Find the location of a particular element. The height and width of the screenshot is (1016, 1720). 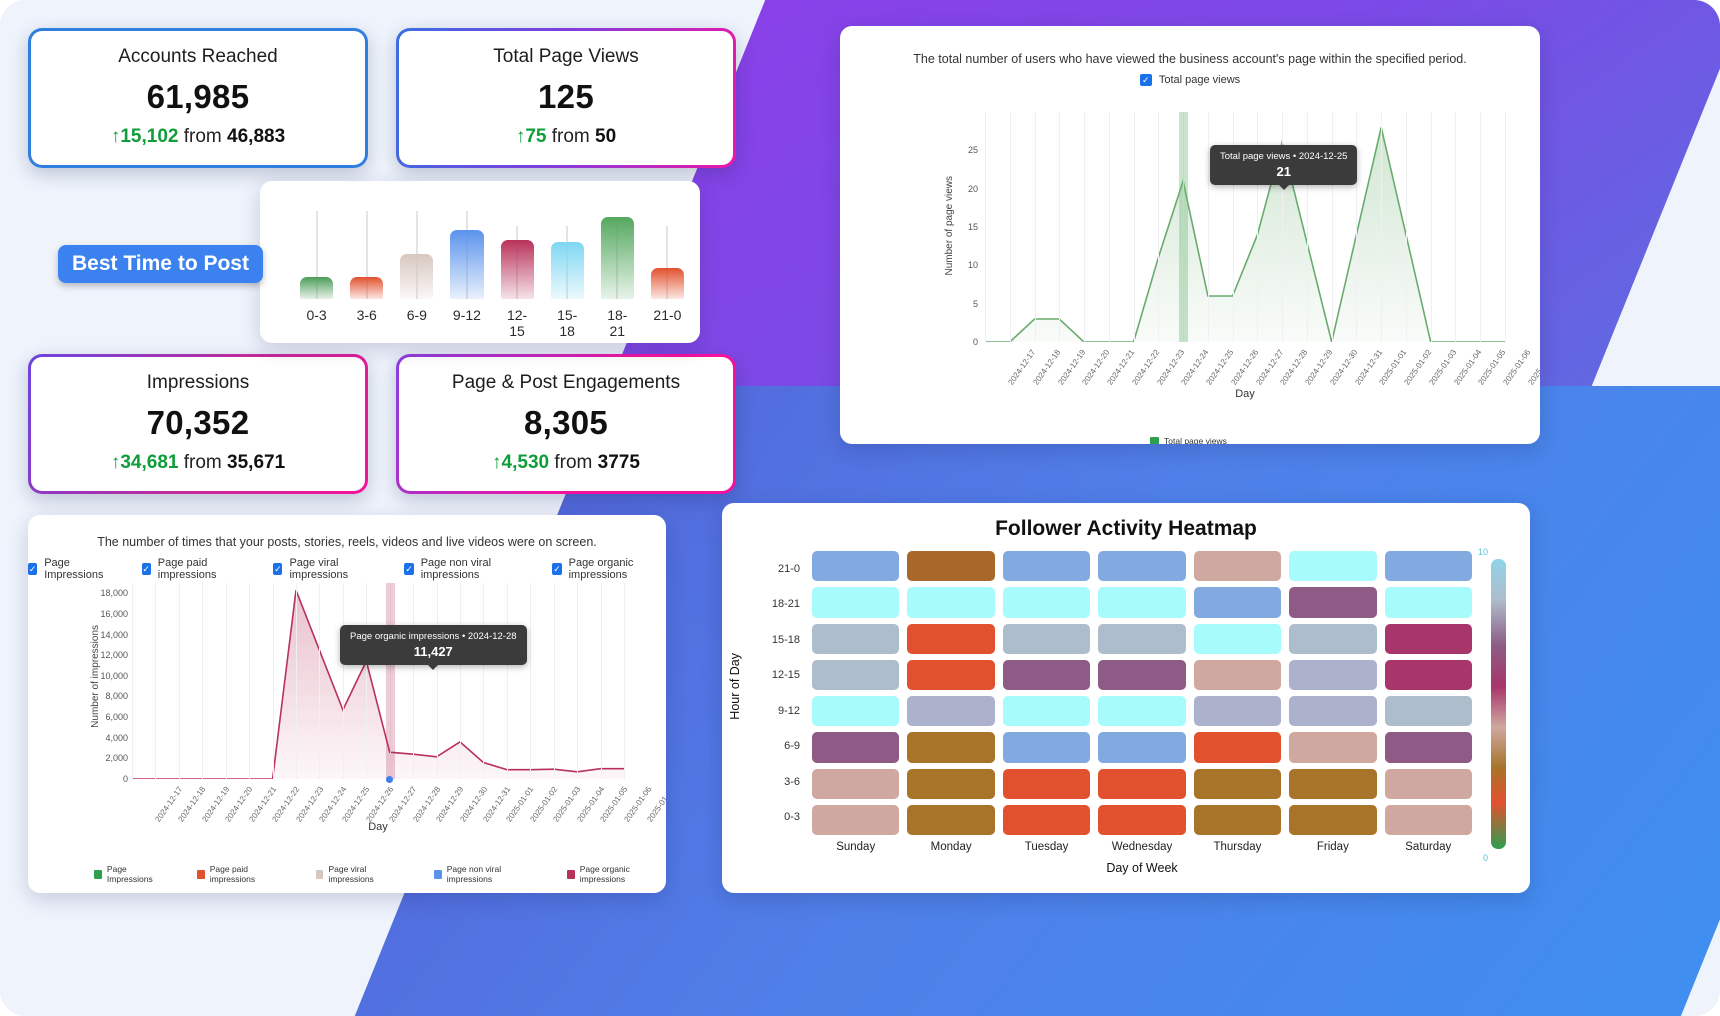

trend-up-icon: ↑ is located at coordinates (115, 462).